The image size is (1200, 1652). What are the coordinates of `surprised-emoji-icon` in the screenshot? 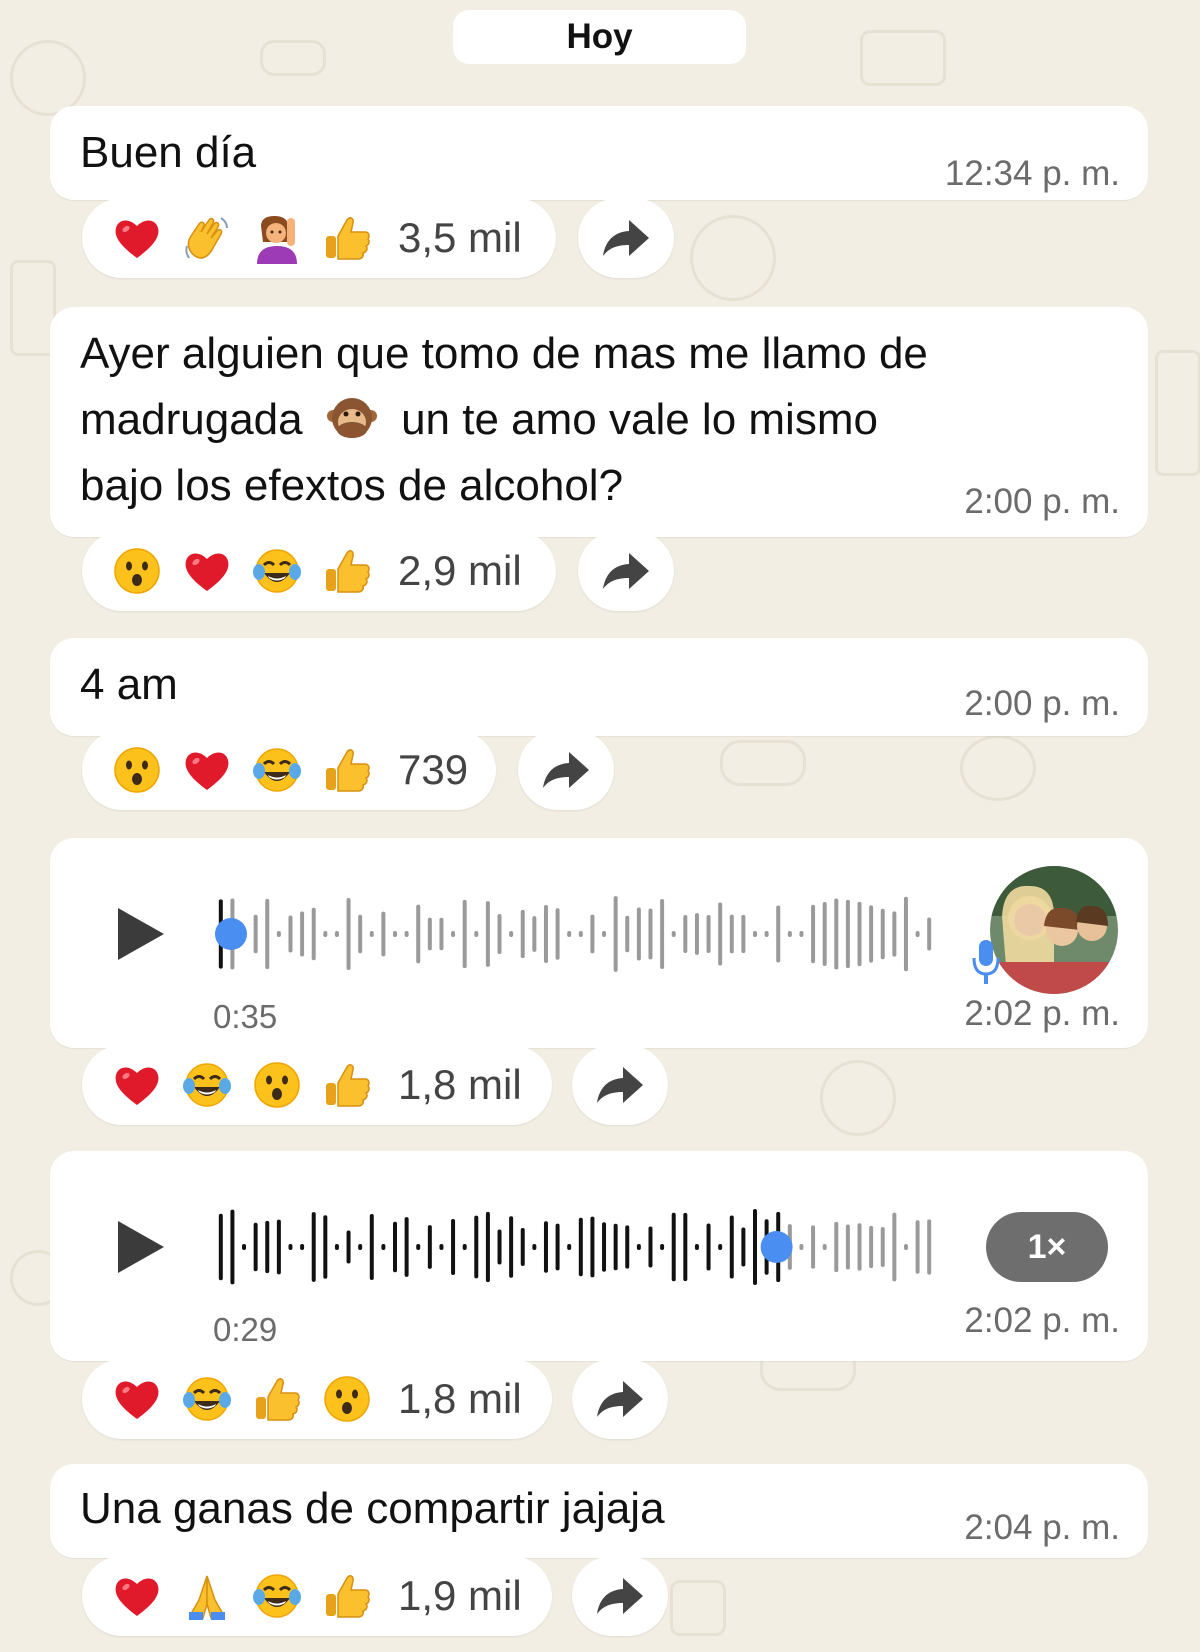 It's located at (277, 1085).